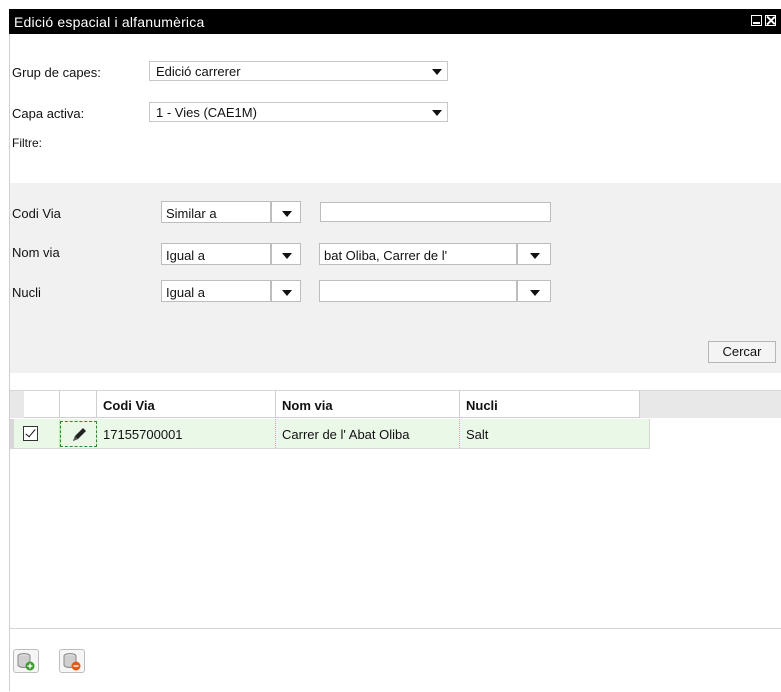 This screenshot has height=692, width=781. Describe the element at coordinates (30, 433) in the screenshot. I see `row-checkbox` at that location.